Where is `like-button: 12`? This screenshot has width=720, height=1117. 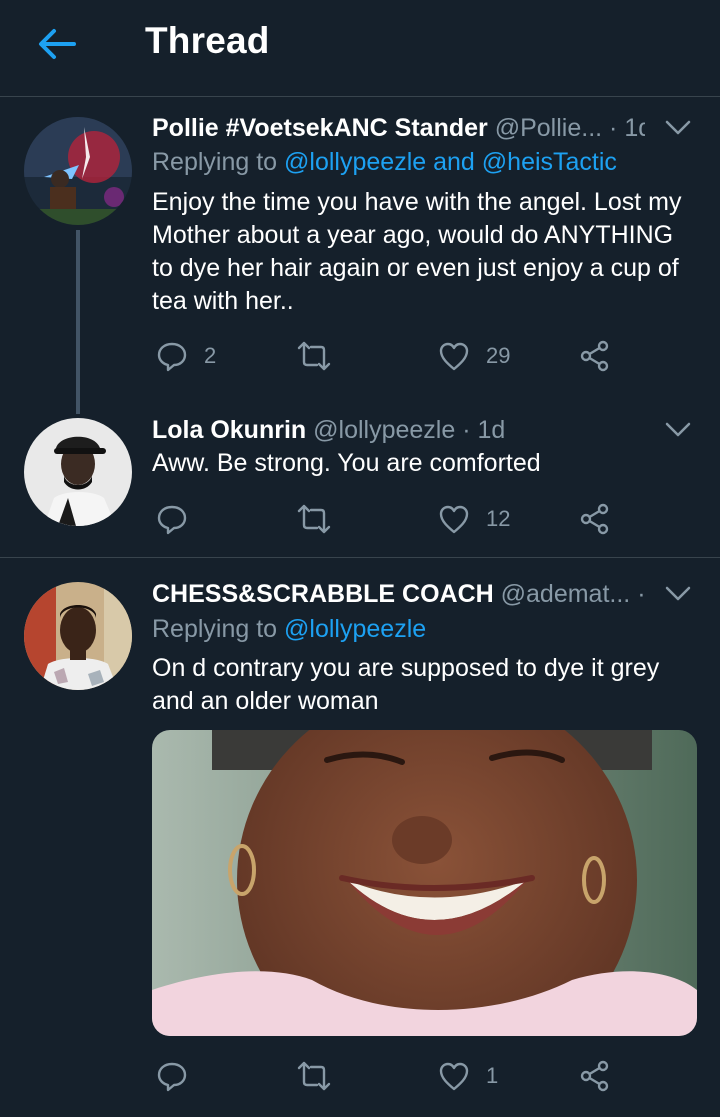 like-button: 12 is located at coordinates (474, 519).